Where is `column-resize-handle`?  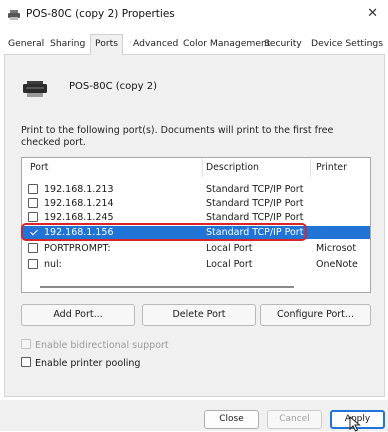 column-resize-handle is located at coordinates (370, 250).